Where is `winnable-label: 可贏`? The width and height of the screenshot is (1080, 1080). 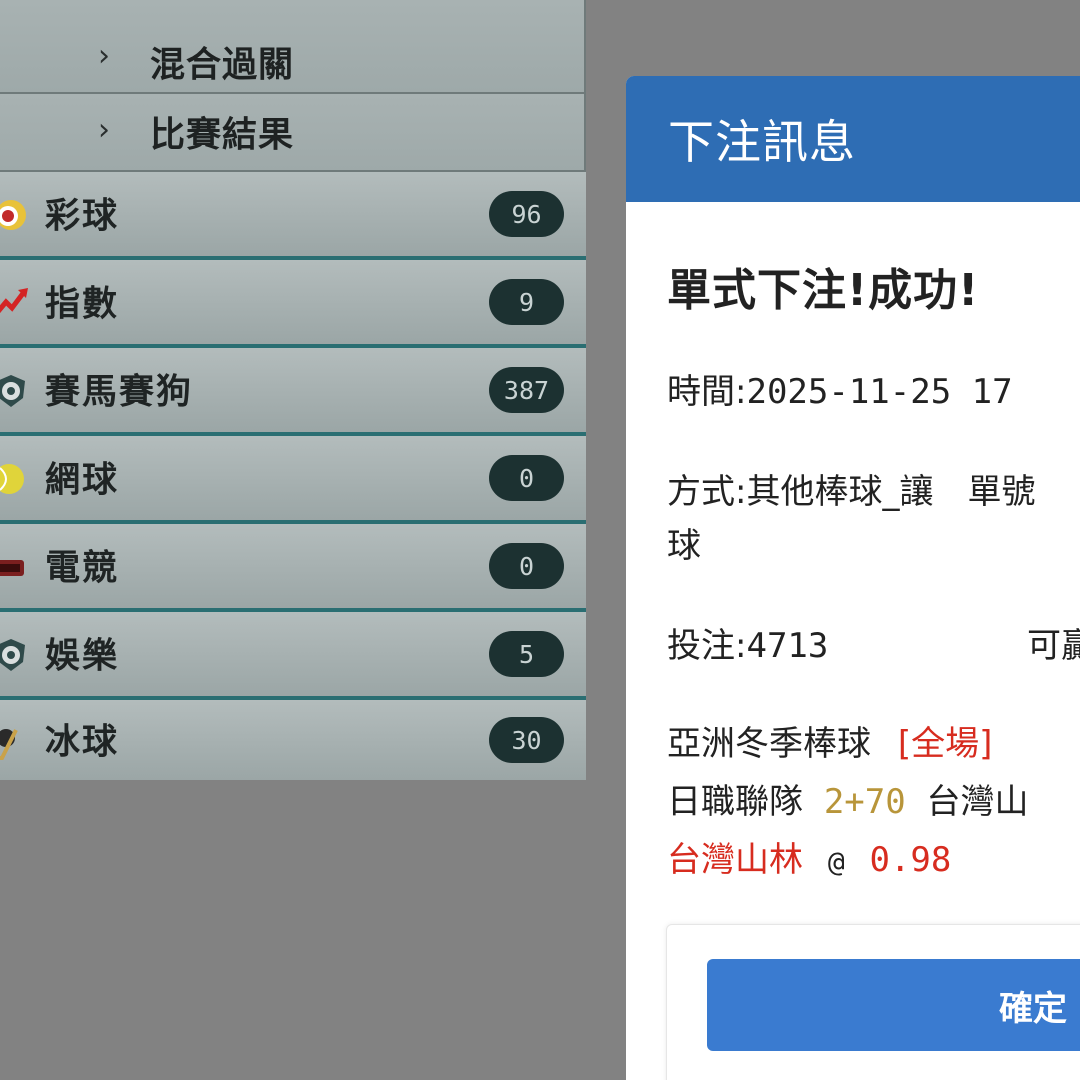 winnable-label: 可贏 is located at coordinates (1053, 646).